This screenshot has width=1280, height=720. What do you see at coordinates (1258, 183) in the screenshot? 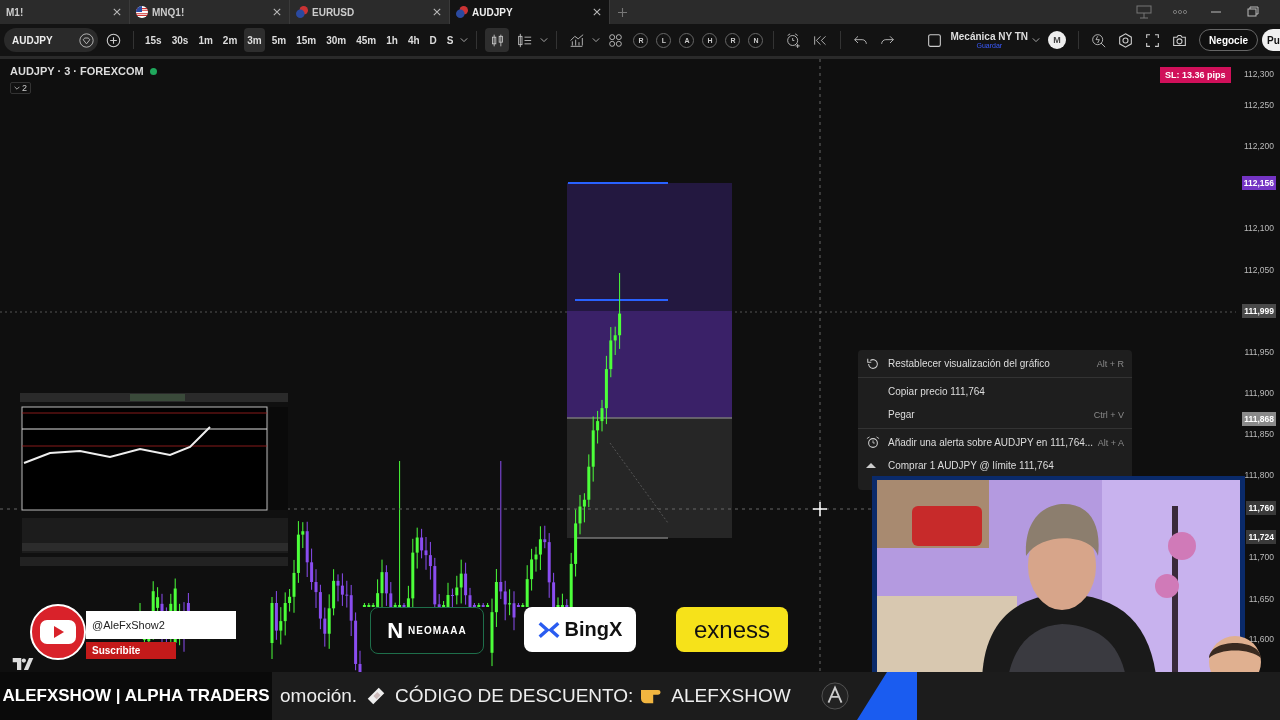
I see `price-label: 112,156` at bounding box center [1258, 183].